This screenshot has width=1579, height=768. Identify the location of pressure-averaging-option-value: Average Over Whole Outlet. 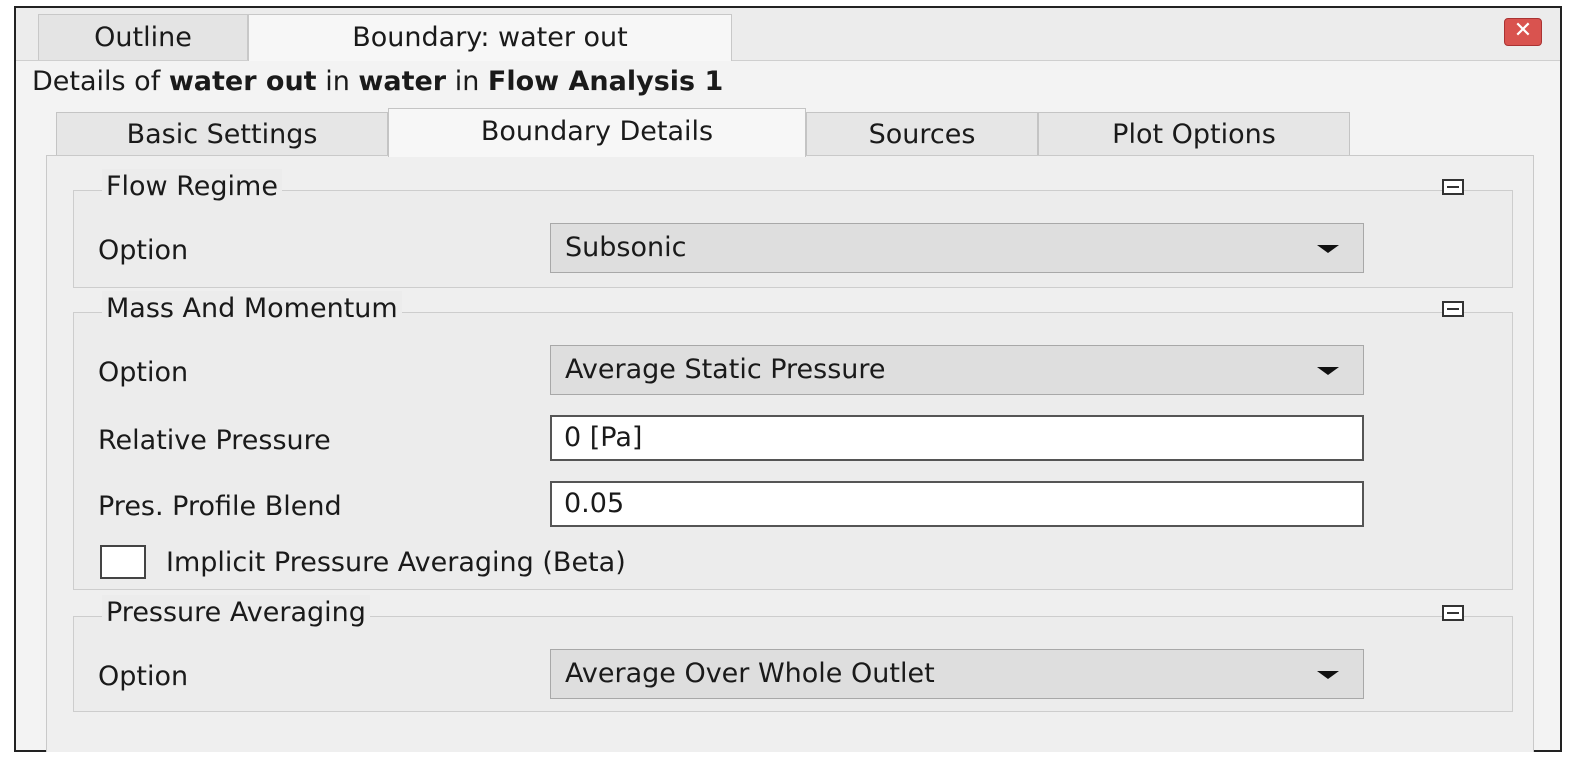
(750, 673).